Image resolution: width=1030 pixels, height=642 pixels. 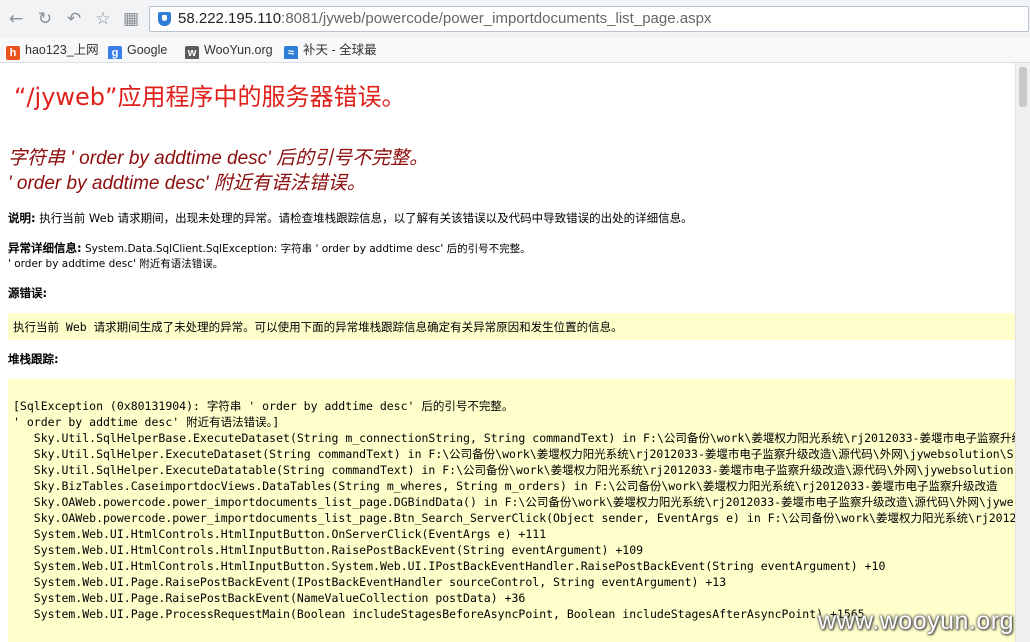 I want to click on bookmark-label: Google, so click(x=147, y=50).